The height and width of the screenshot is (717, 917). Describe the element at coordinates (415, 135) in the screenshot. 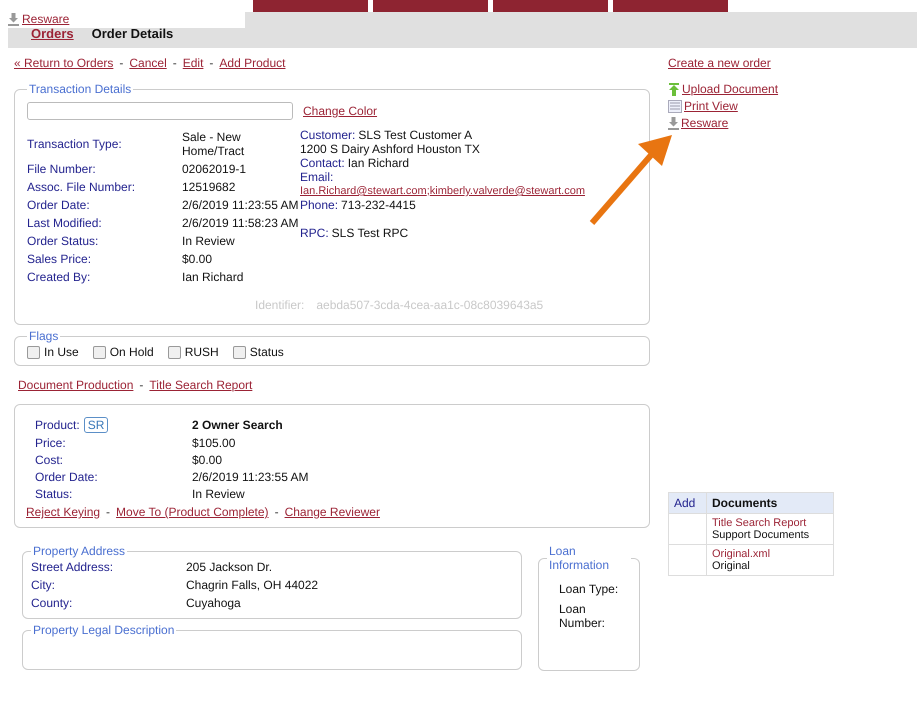

I see `field-value: SLS Test Customer A` at that location.